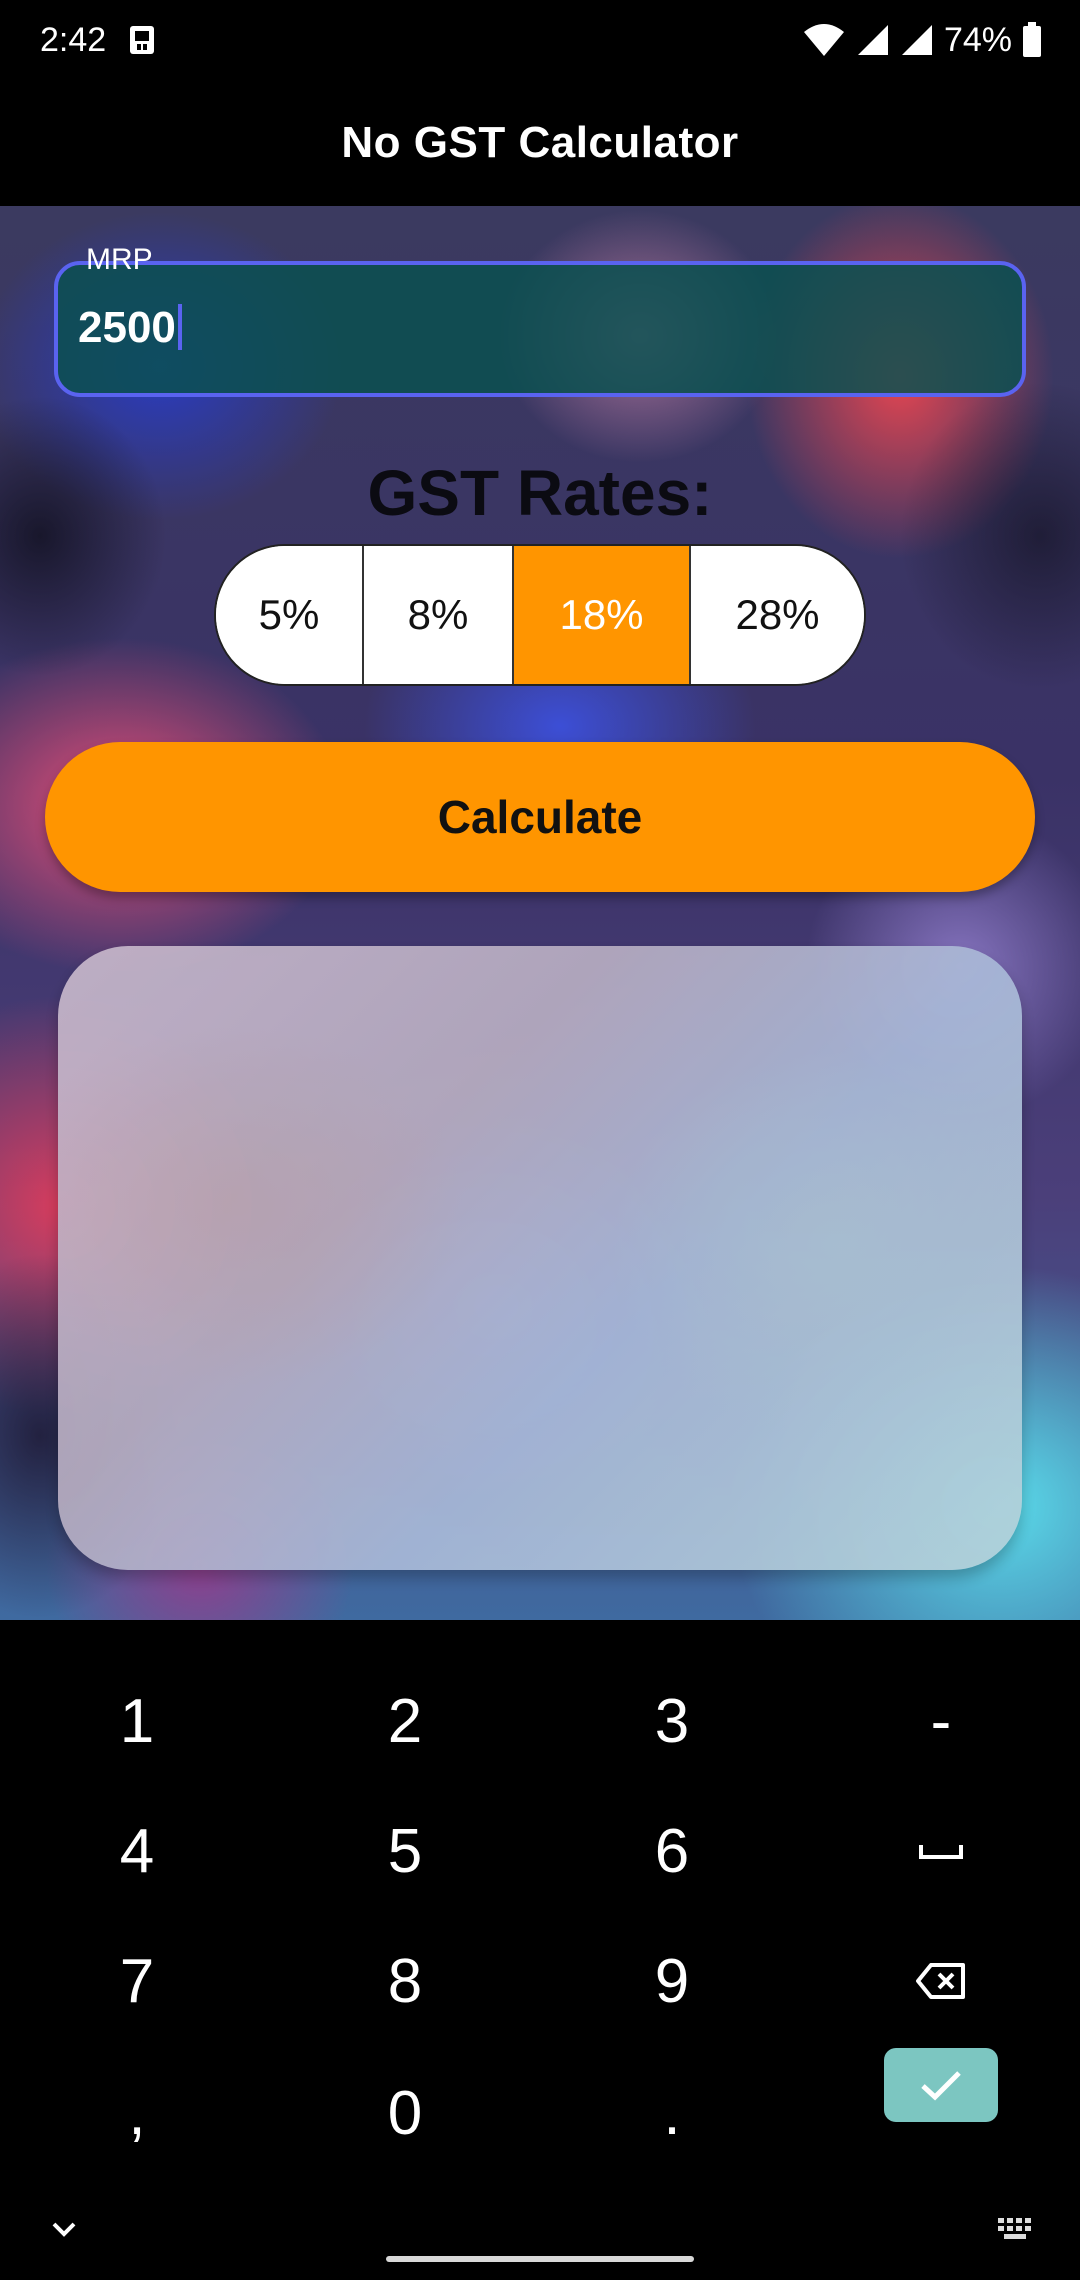 This screenshot has height=2280, width=1080. What do you see at coordinates (405, 2113) in the screenshot?
I see `key-0: 0` at bounding box center [405, 2113].